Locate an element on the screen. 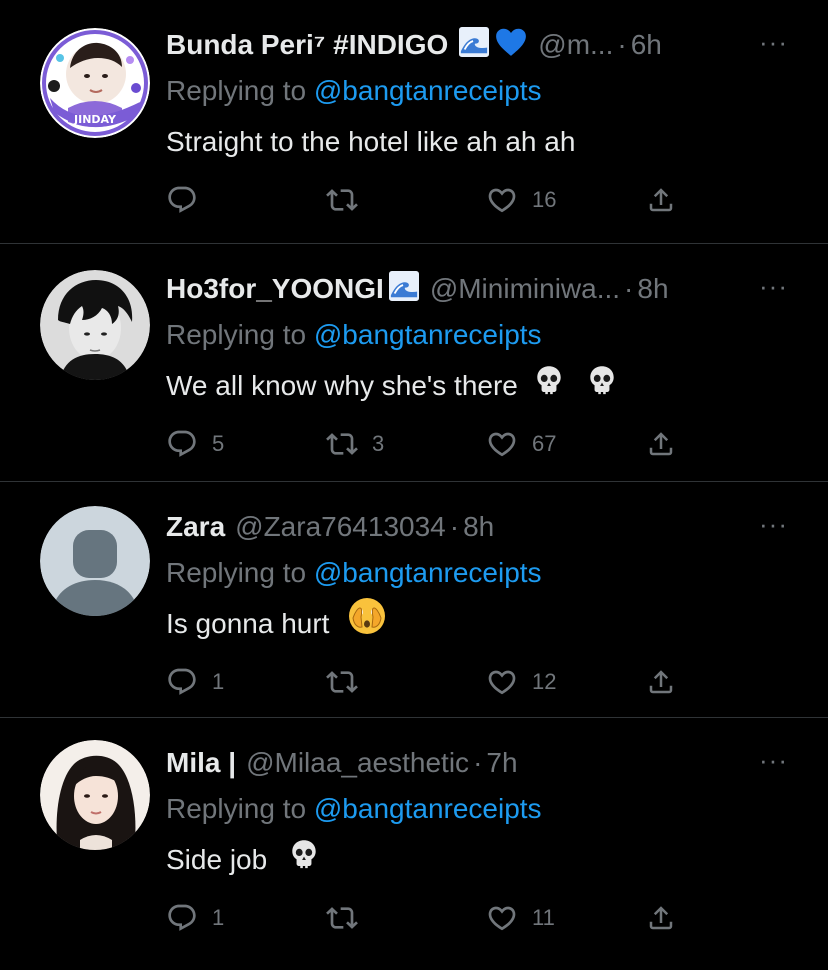 The image size is (828, 970). user-handle: @Zara76413034 is located at coordinates (340, 527).